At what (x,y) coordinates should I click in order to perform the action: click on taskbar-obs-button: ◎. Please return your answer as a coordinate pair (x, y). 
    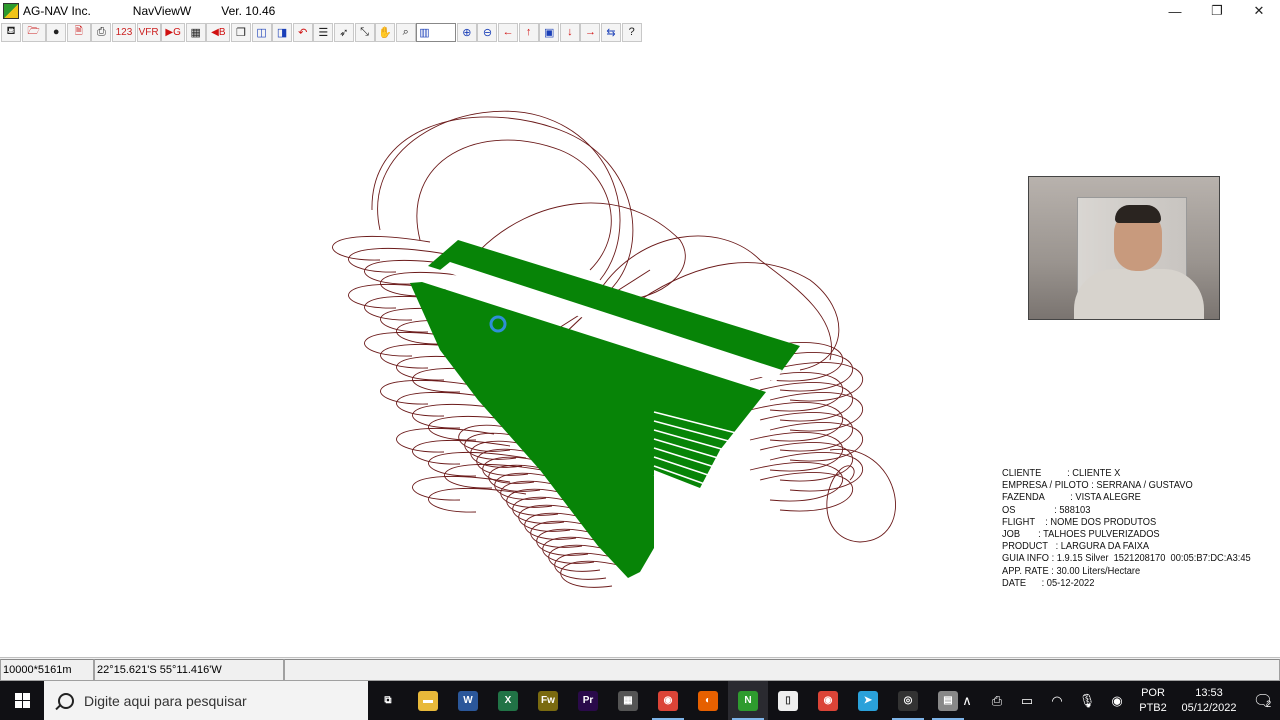
    Looking at the image, I should click on (908, 700).